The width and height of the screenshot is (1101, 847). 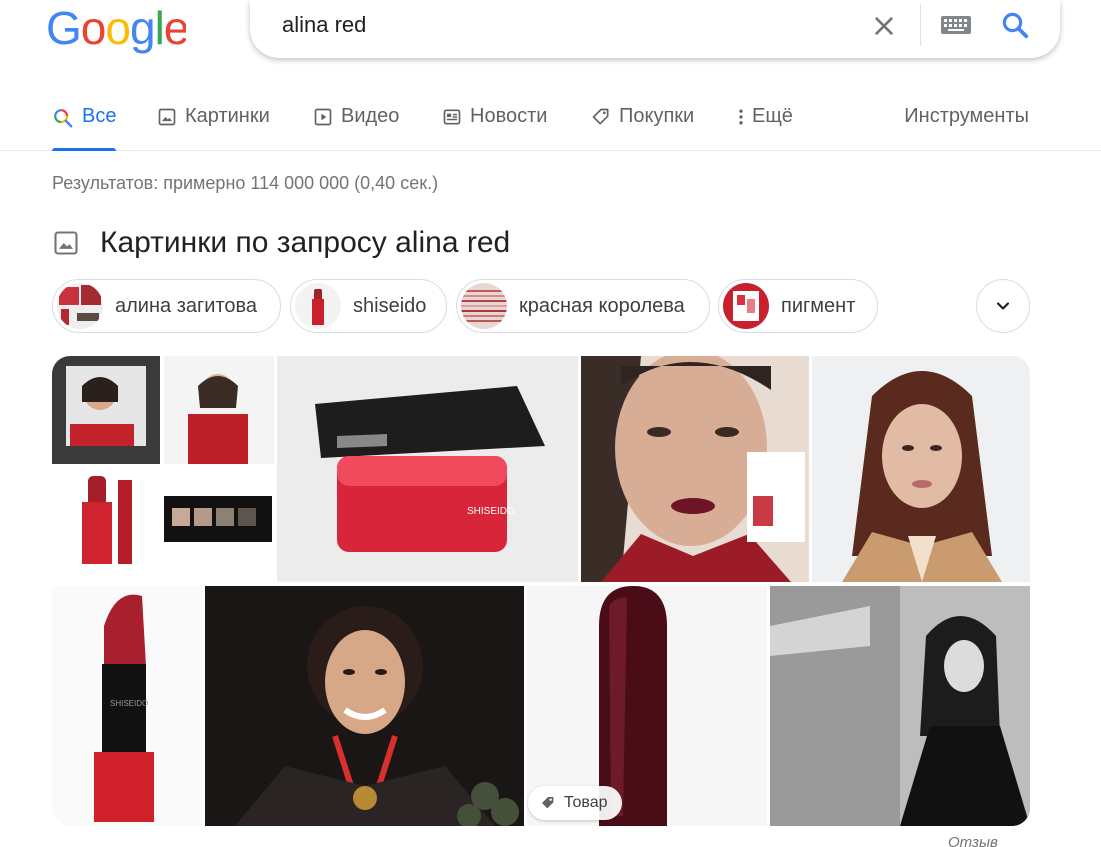 I want to click on google-logo: Google, so click(x=116, y=29).